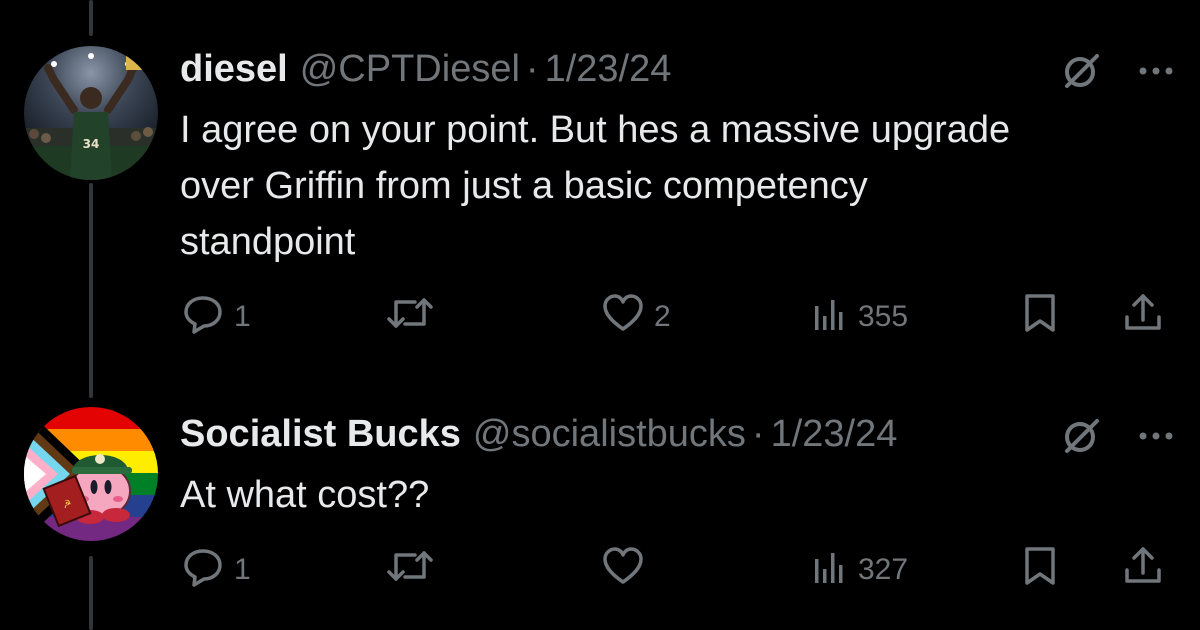  I want to click on user-handle: @socialistbucks, so click(609, 434).